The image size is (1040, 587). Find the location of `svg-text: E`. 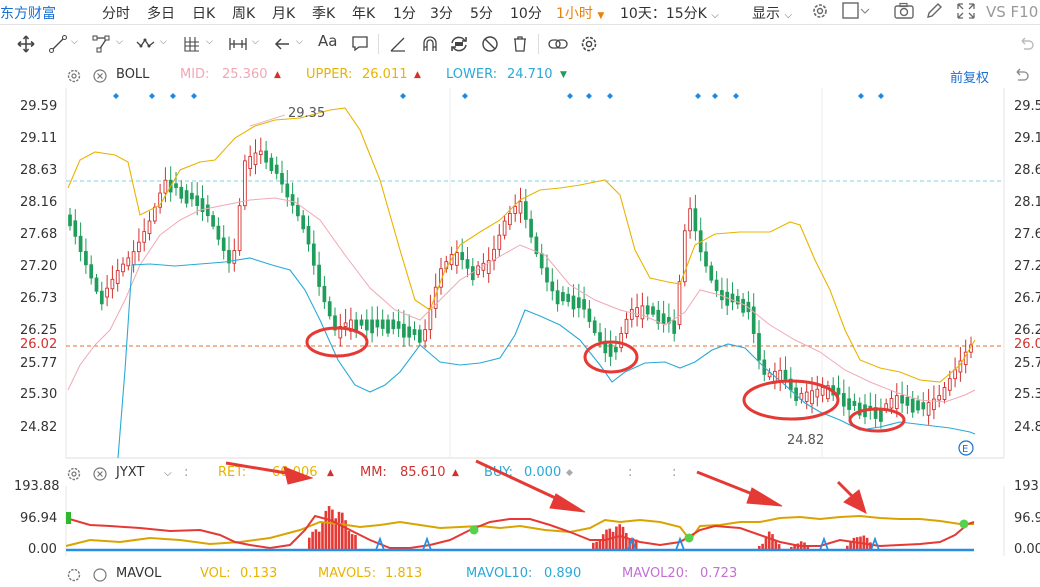

svg-text: E is located at coordinates (965, 449).